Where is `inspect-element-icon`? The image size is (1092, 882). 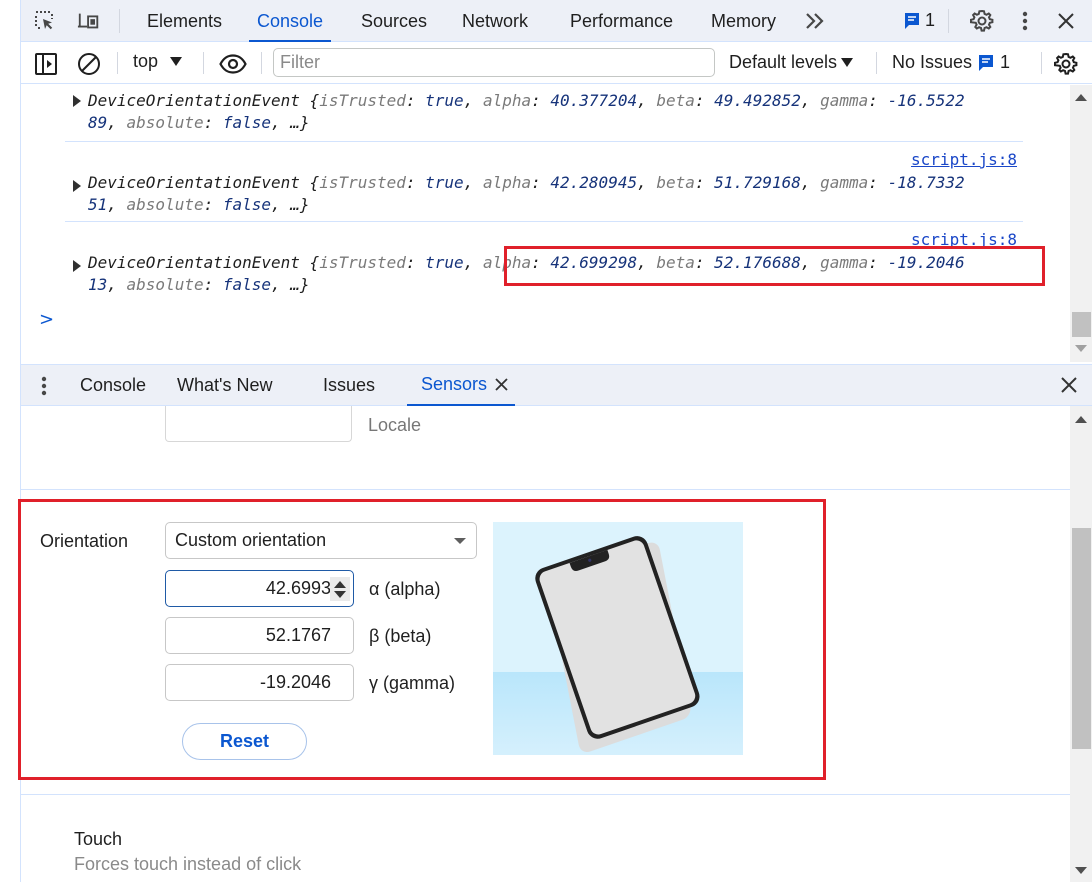
inspect-element-icon is located at coordinates (45, 21).